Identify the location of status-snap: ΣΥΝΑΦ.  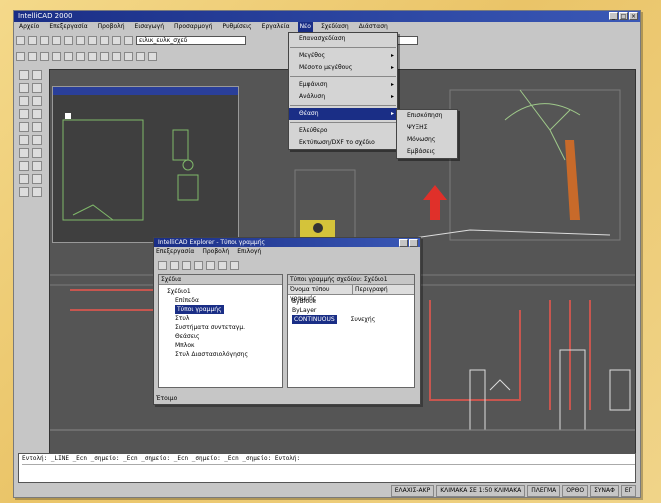
(604, 491).